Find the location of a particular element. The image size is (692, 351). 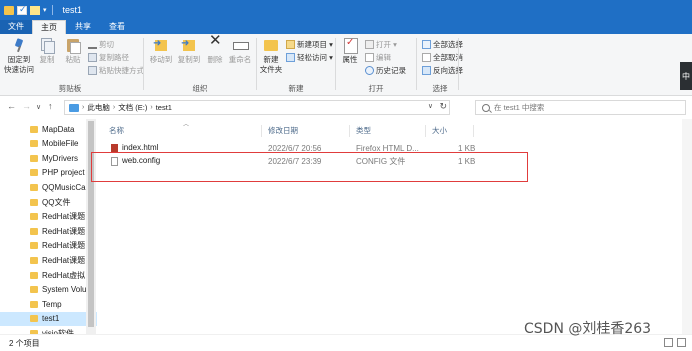

select-none-icon is located at coordinates (426, 57).